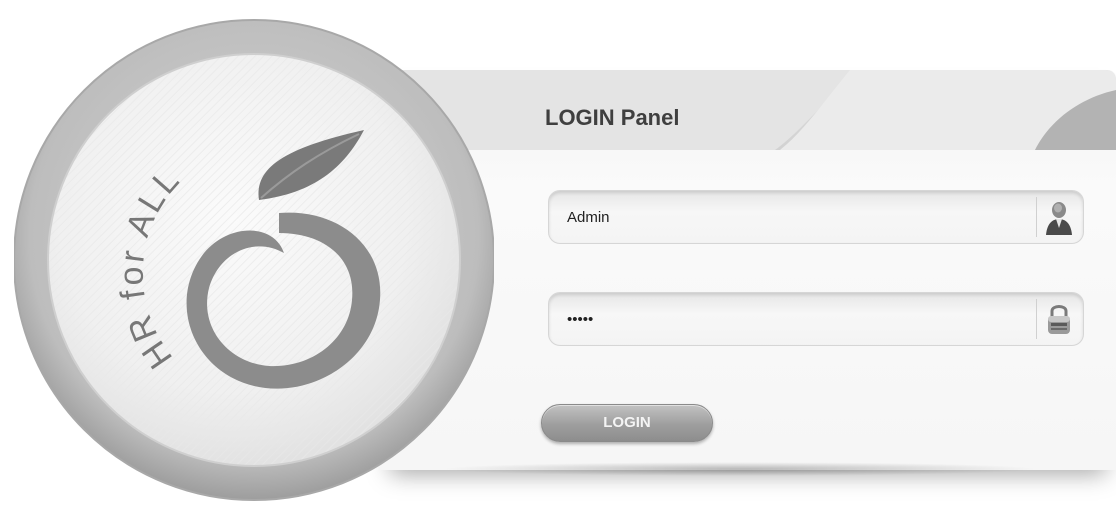 The image size is (1116, 511). What do you see at coordinates (787, 217) in the screenshot?
I see `username-input` at bounding box center [787, 217].